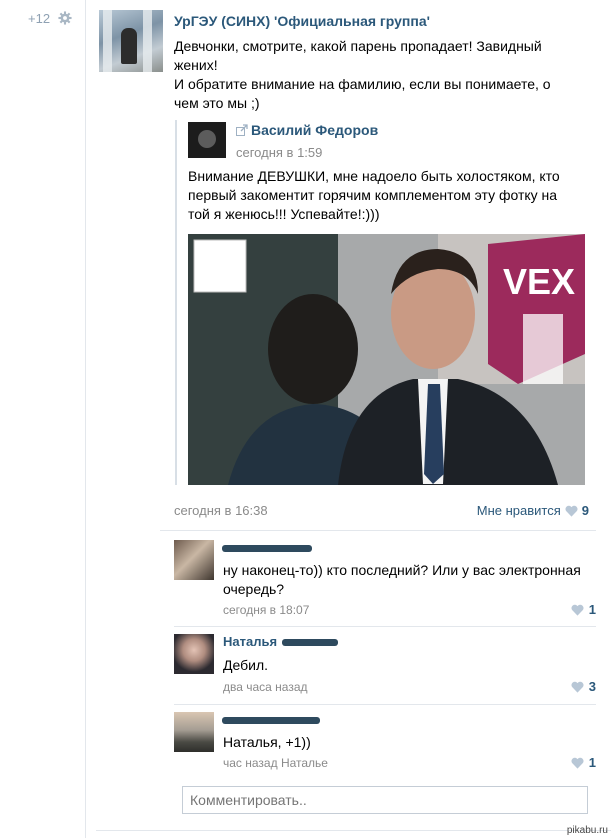 This screenshot has height=838, width=611. Describe the element at coordinates (385, 742) in the screenshot. I see `comment-item: Наталья, +1)) час назад Наталье 1` at that location.